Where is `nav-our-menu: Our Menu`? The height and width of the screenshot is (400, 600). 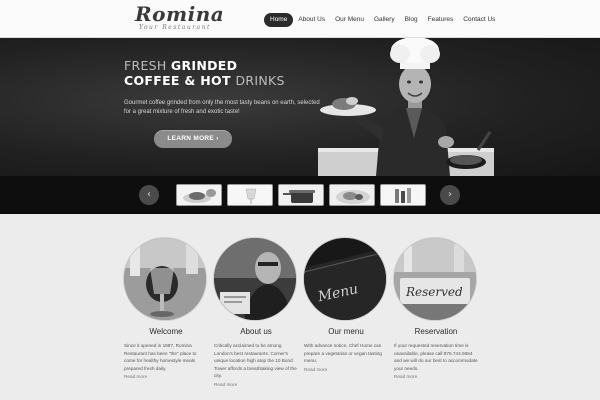
nav-our-menu: Our Menu is located at coordinates (349, 20).